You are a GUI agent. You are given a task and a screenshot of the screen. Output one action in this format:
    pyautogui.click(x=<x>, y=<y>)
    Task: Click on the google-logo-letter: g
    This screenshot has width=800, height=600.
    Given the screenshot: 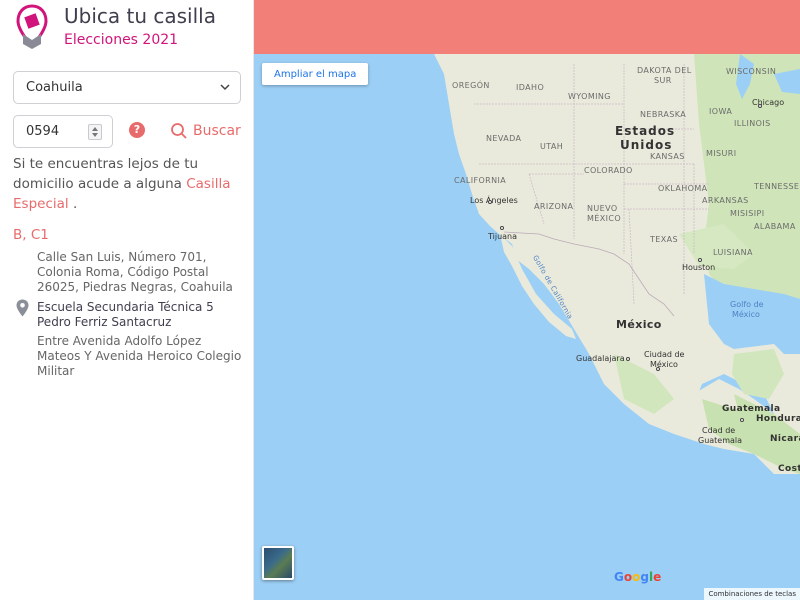 What is the action you would take?
    pyautogui.click(x=644, y=577)
    